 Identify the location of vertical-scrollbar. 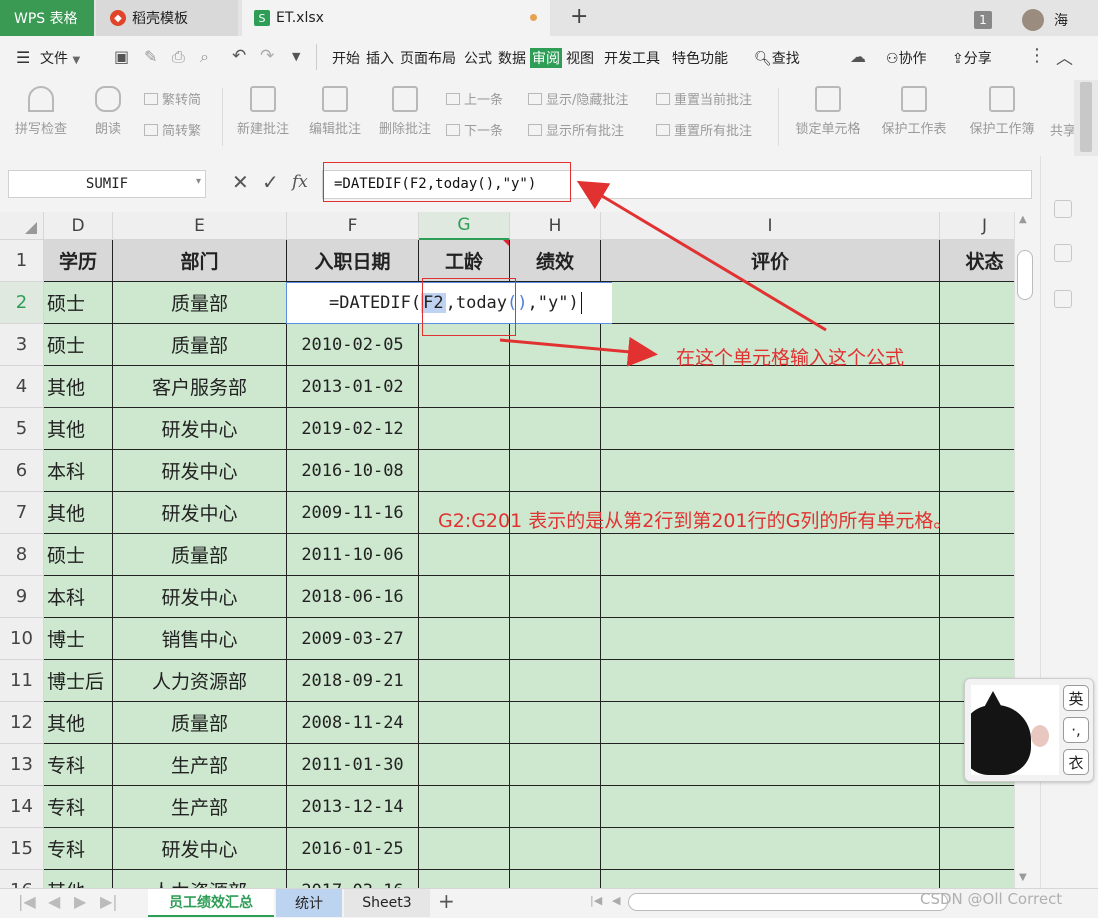
(1026, 550).